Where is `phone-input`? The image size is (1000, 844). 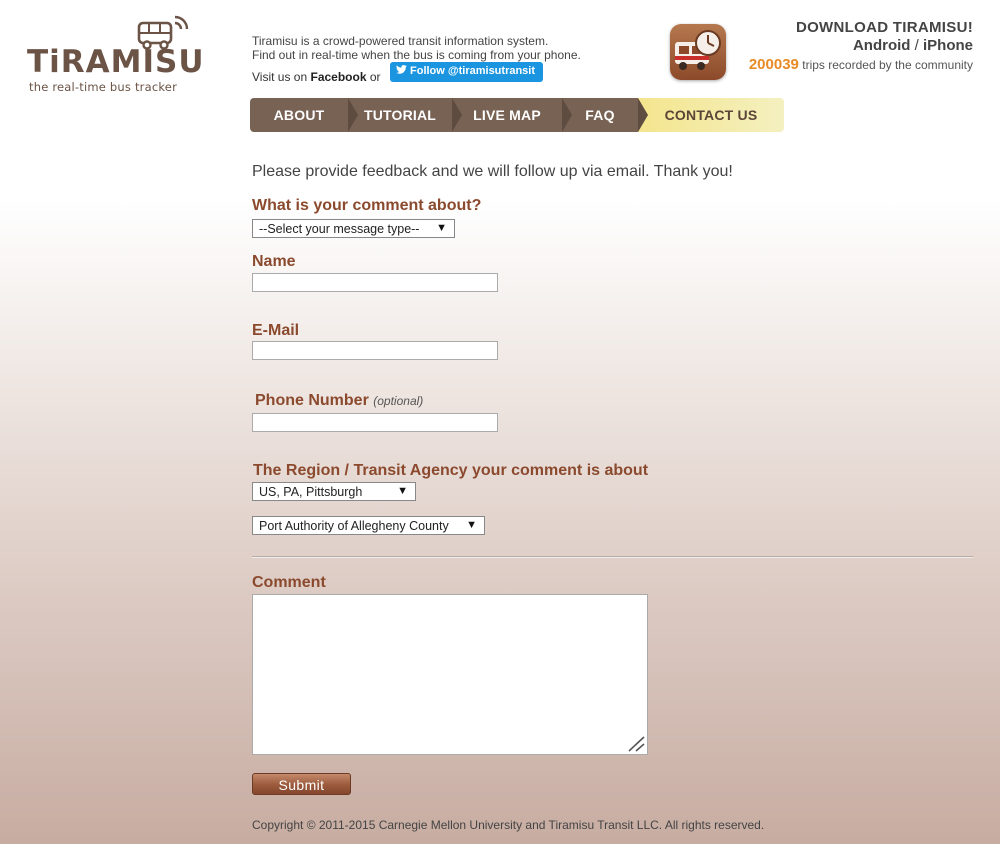 phone-input is located at coordinates (375, 422).